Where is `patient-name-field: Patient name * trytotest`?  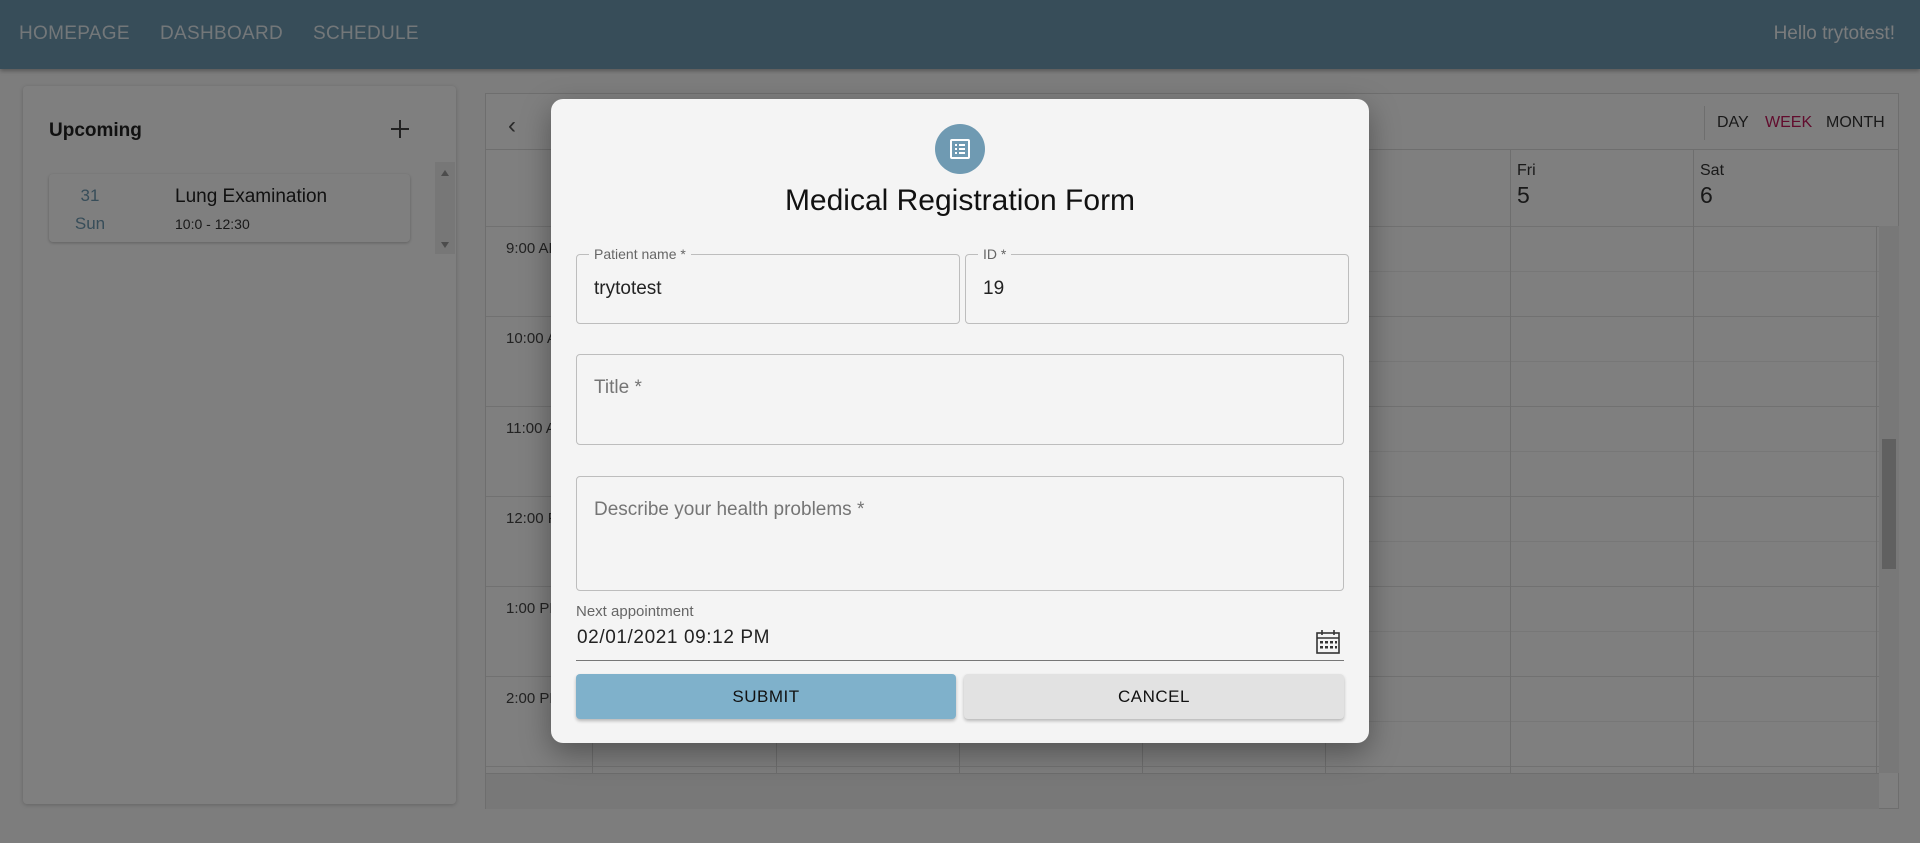 patient-name-field: Patient name * trytotest is located at coordinates (768, 285).